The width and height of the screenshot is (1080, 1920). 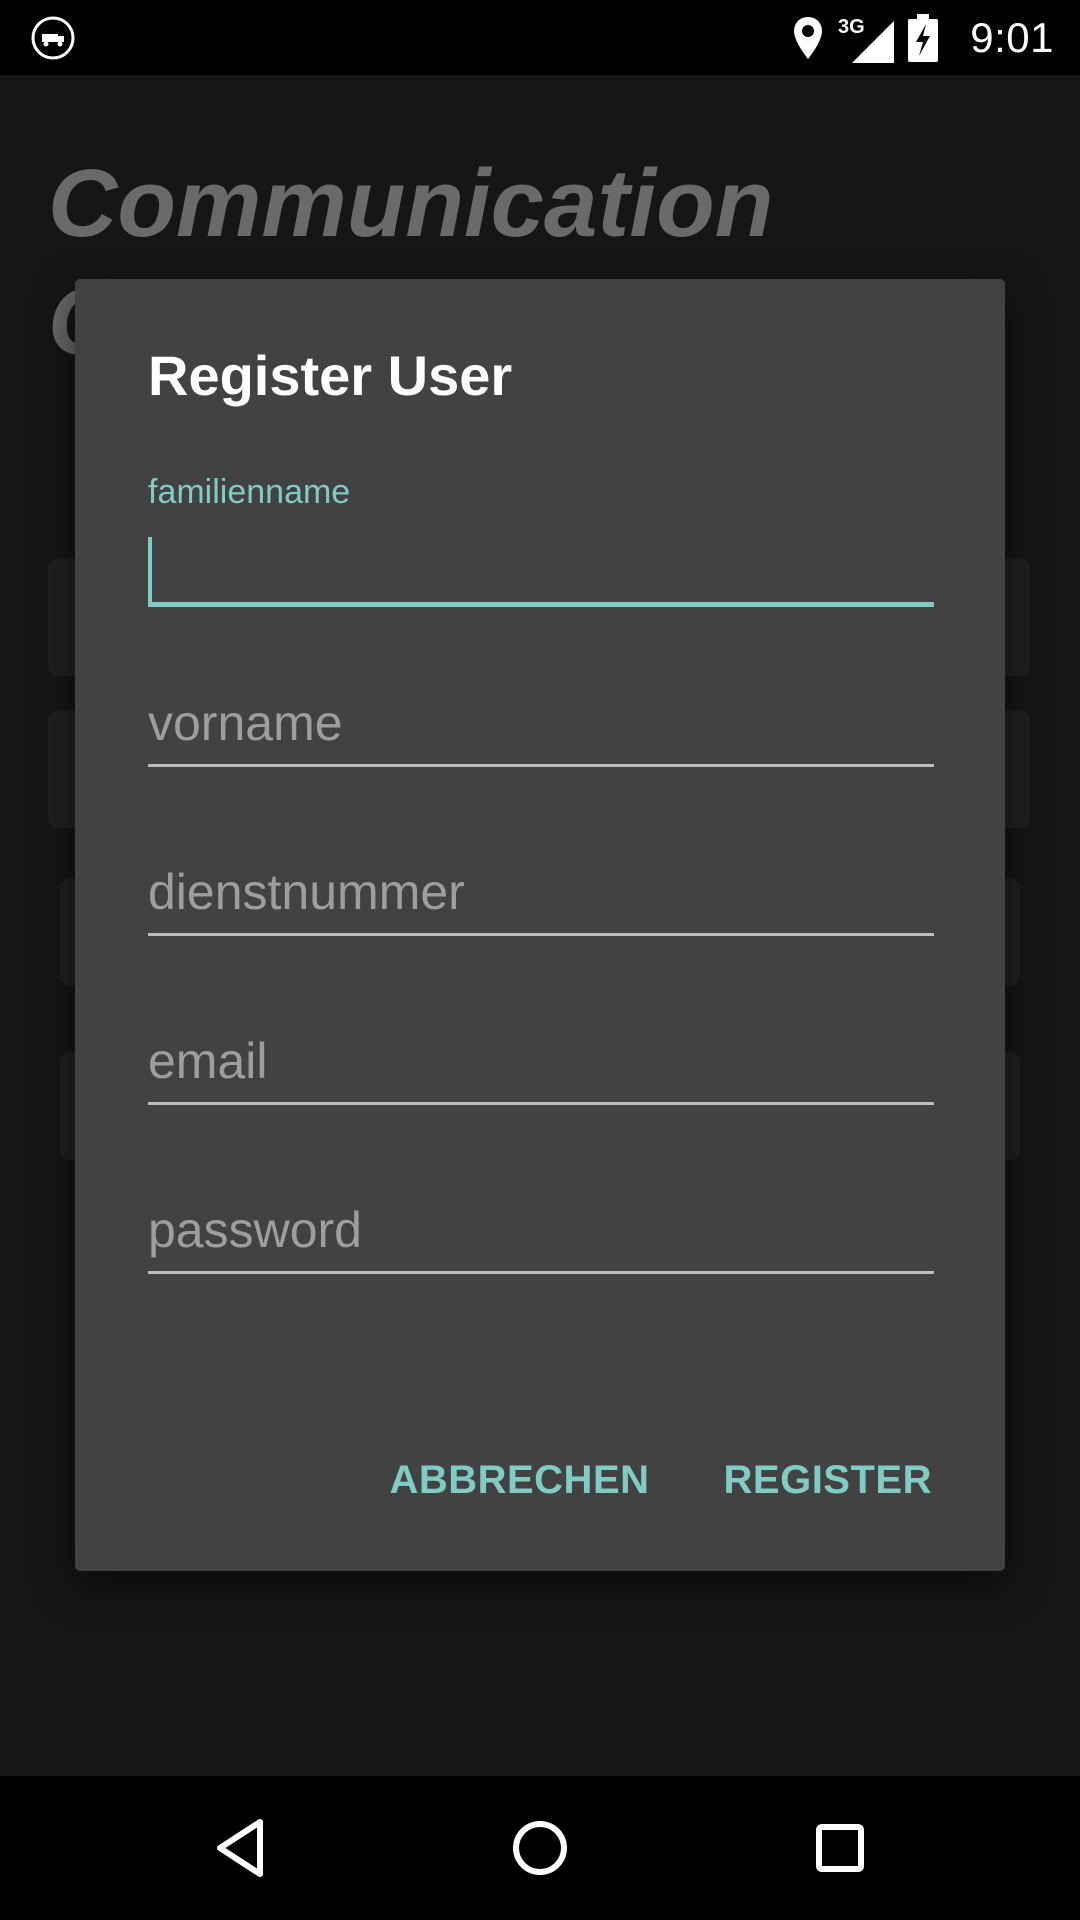 I want to click on status-icons: 3G 9:01, so click(x=923, y=37).